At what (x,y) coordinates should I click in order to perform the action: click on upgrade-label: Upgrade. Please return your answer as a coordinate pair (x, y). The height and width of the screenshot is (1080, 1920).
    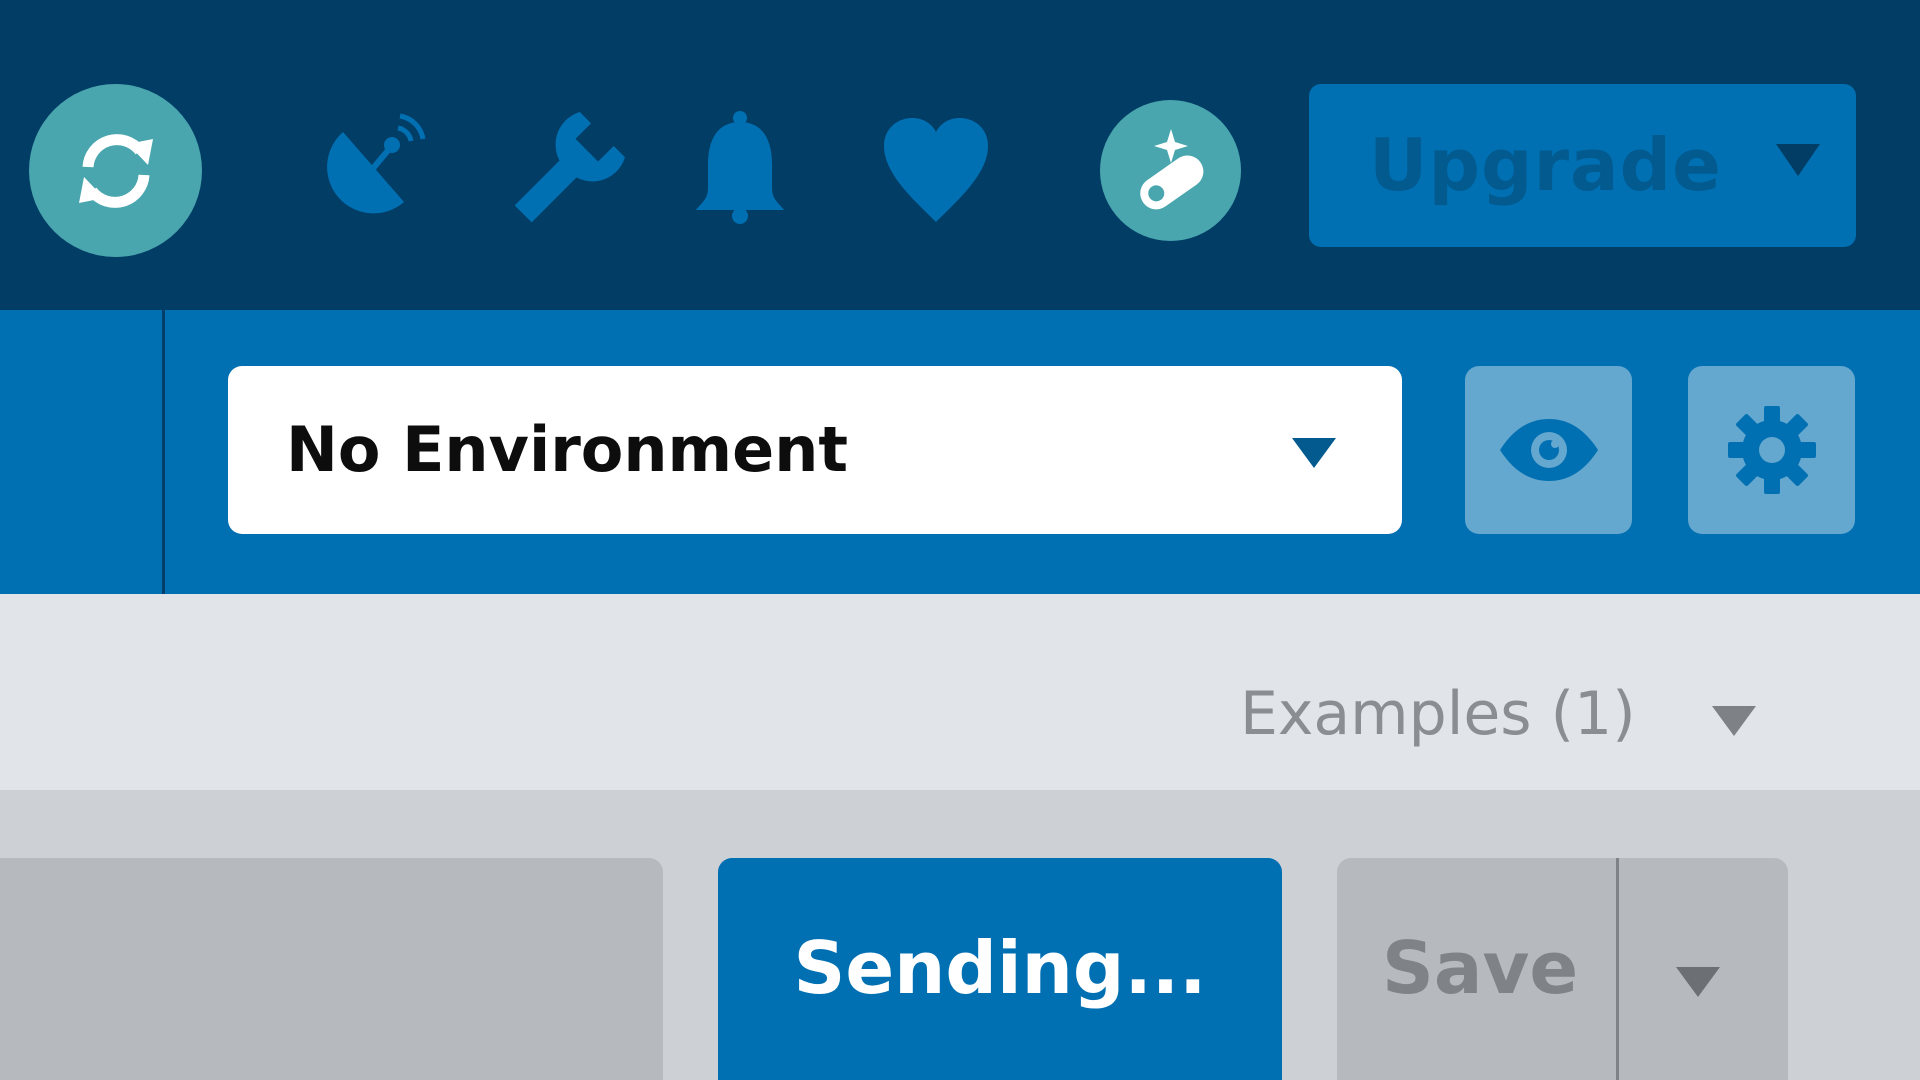
    Looking at the image, I should click on (1546, 165).